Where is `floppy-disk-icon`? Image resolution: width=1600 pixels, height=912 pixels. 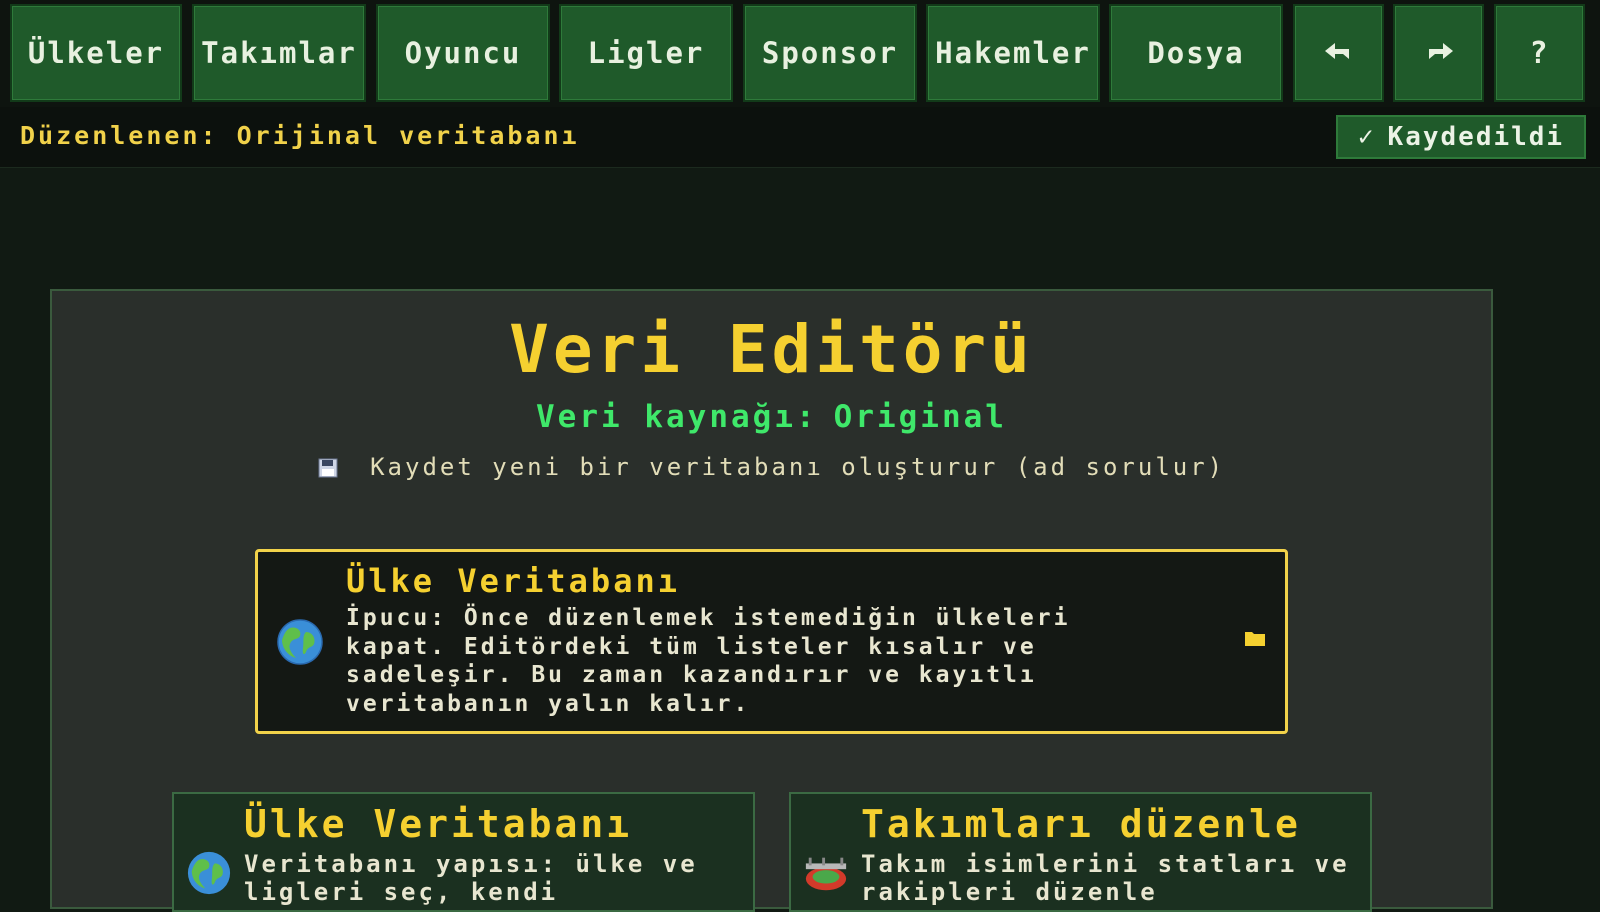
floppy-disk-icon is located at coordinates (336, 468).